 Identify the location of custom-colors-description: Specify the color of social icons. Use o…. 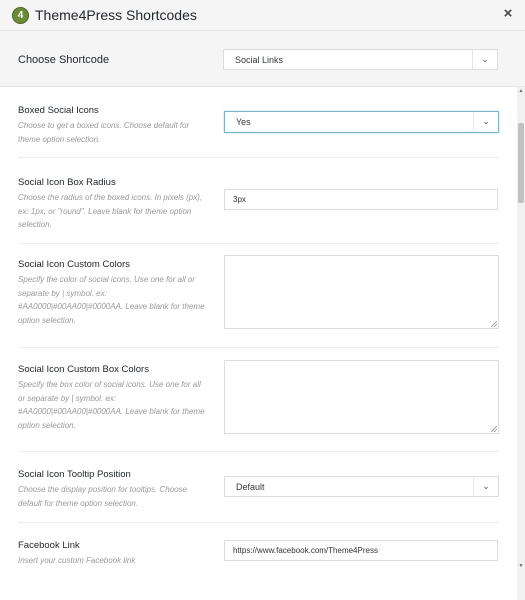
(111, 300).